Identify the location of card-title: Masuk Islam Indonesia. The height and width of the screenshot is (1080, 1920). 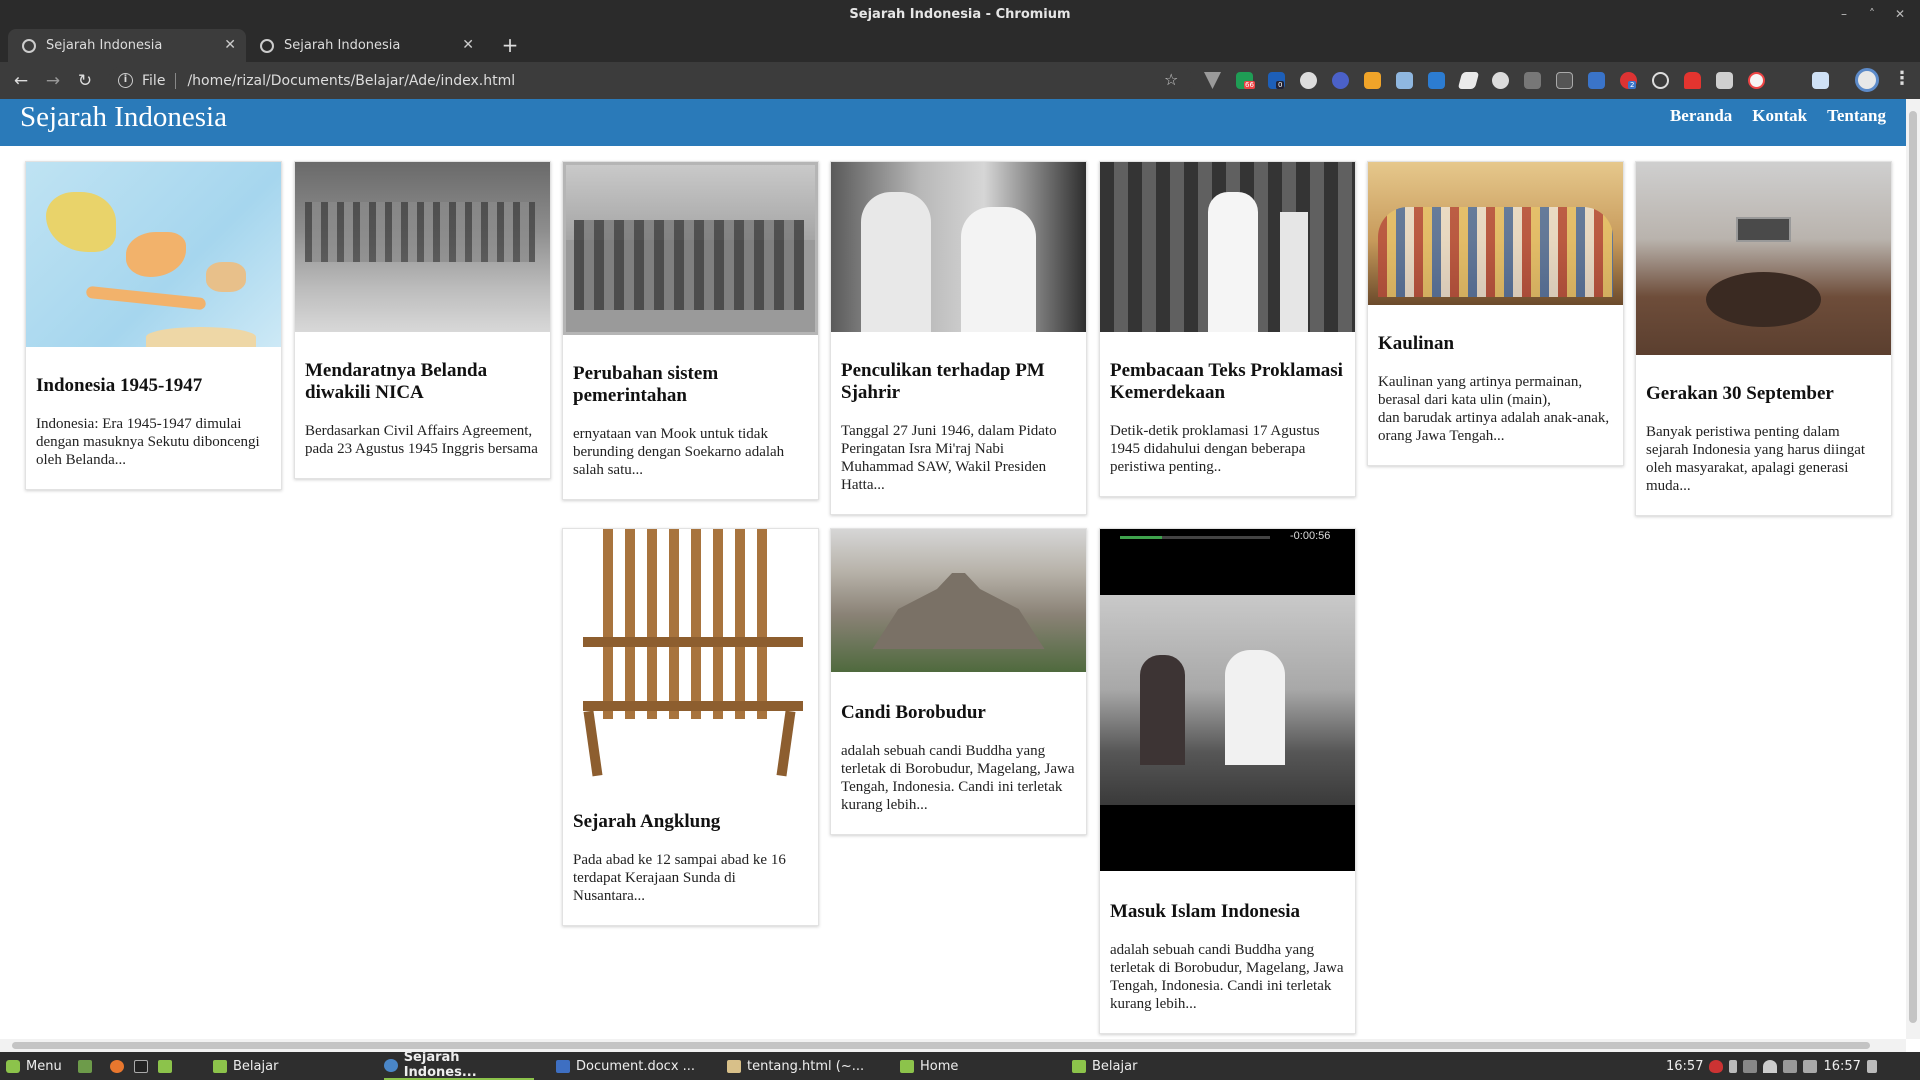
(1227, 897).